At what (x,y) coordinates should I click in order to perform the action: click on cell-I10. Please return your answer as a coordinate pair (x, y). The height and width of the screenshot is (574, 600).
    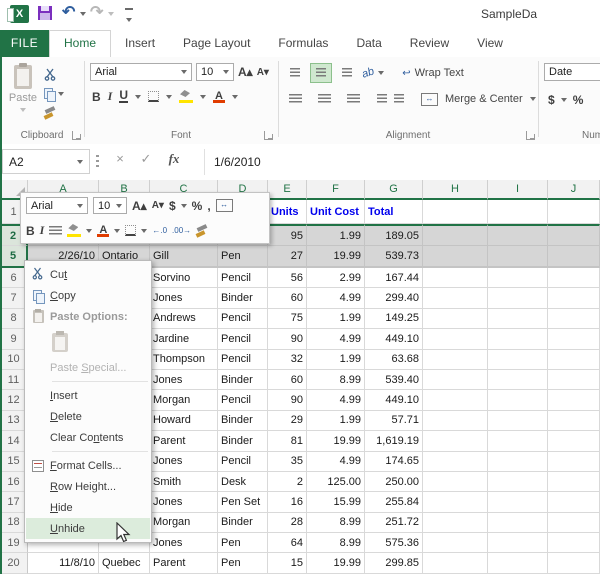
    Looking at the image, I should click on (518, 359).